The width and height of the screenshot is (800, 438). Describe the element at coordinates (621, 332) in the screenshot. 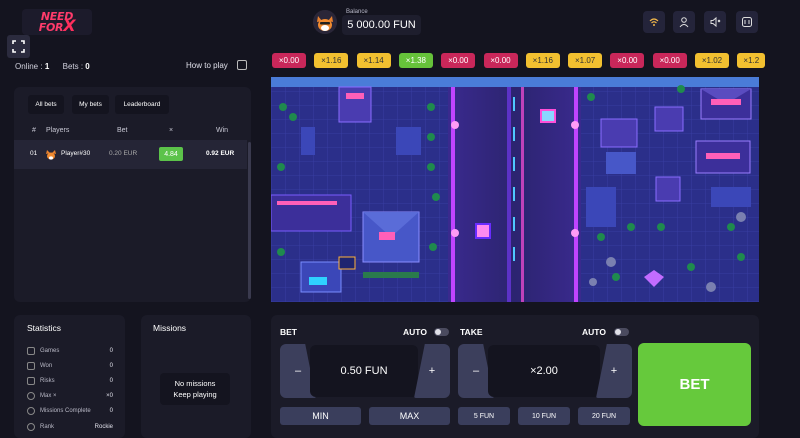

I see `take-auto-toggle` at that location.